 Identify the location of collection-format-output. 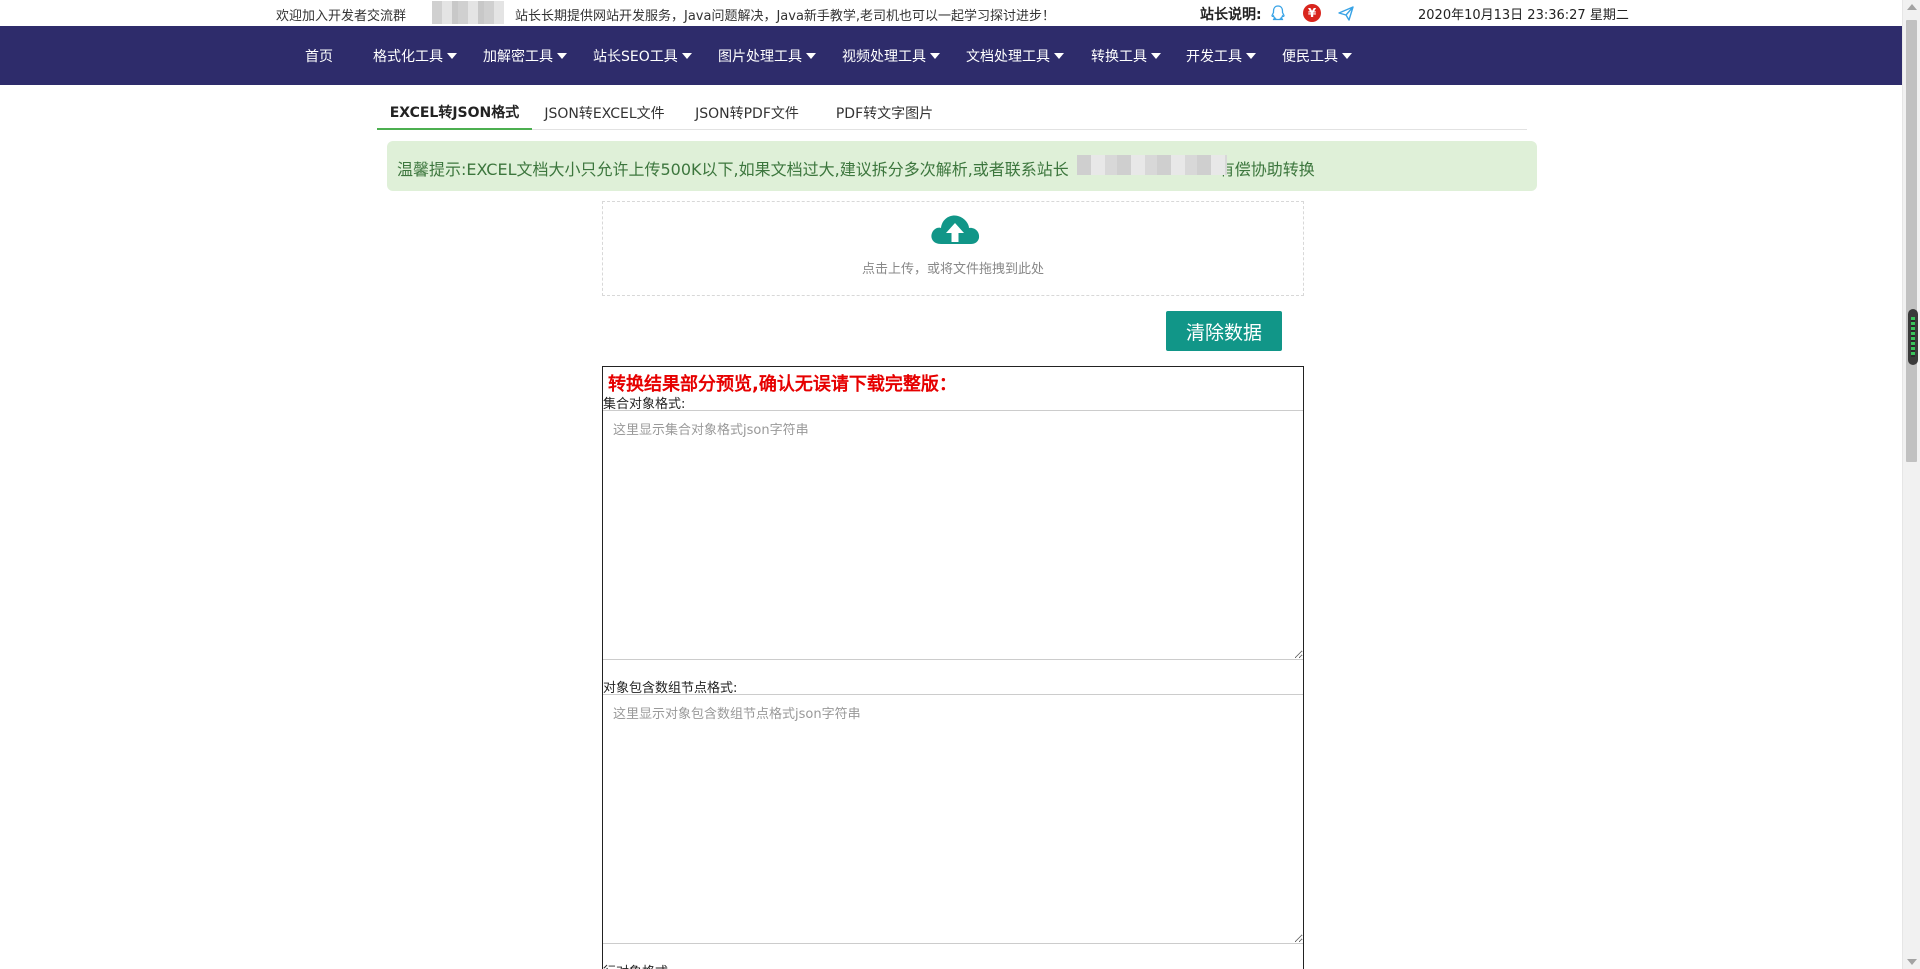
(953, 535).